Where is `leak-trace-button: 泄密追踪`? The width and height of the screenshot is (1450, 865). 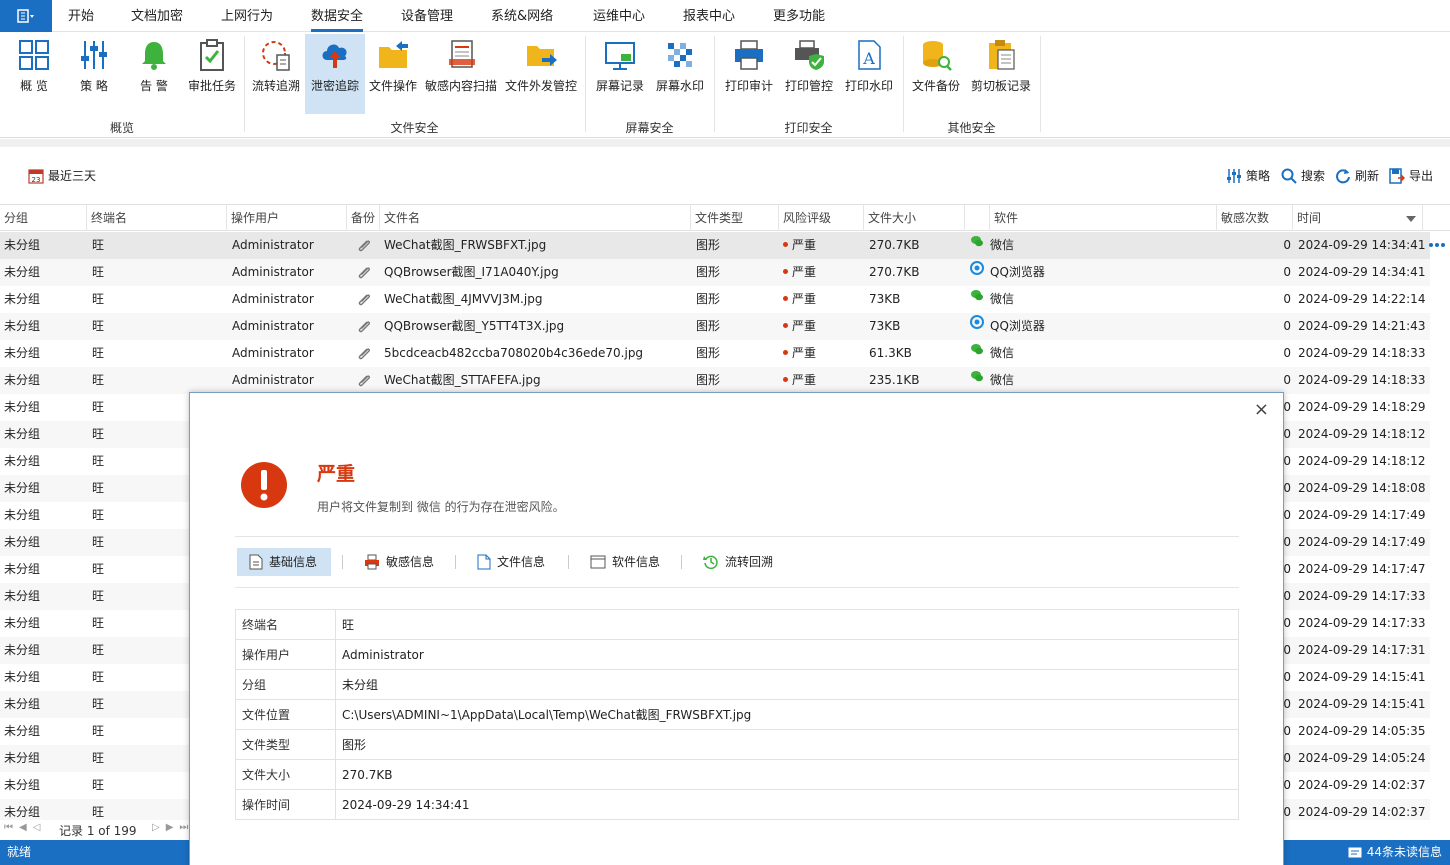 leak-trace-button: 泄密追踪 is located at coordinates (335, 74).